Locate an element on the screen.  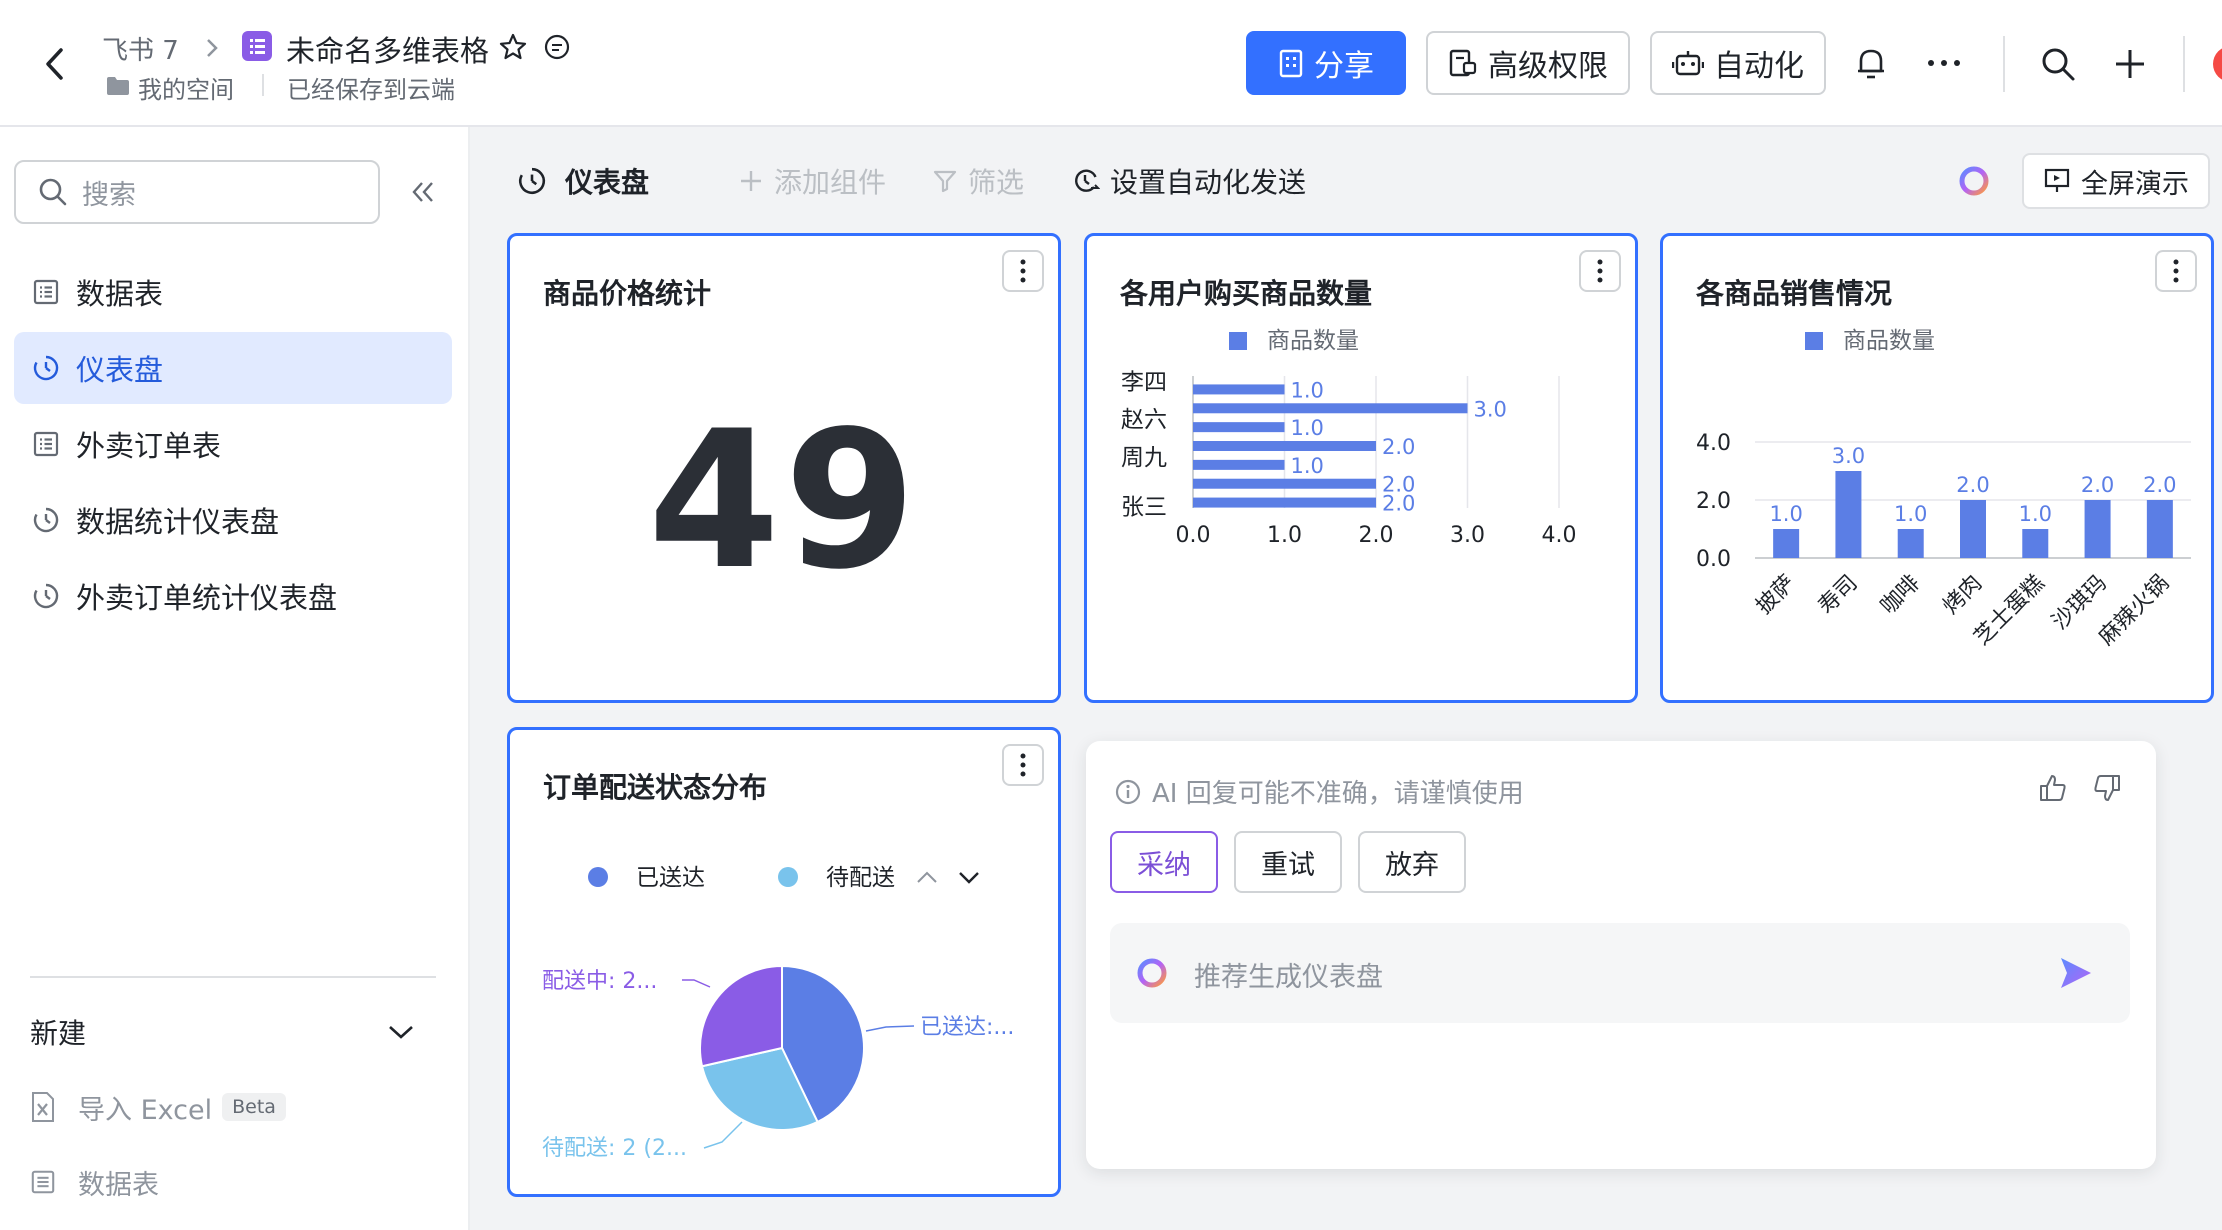
fullscreen-label: 全屏演示 is located at coordinates (2135, 184).